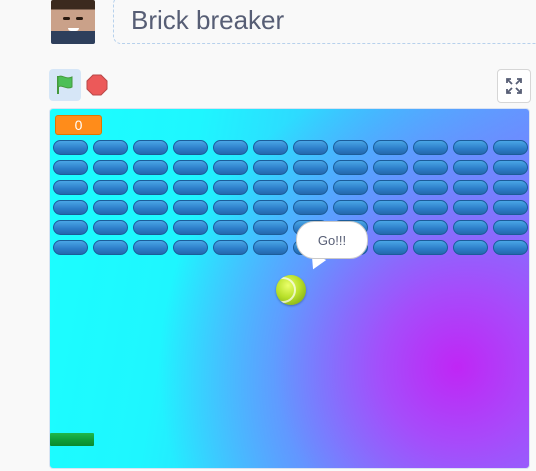 The height and width of the screenshot is (471, 536). I want to click on stop-button, so click(97, 85).